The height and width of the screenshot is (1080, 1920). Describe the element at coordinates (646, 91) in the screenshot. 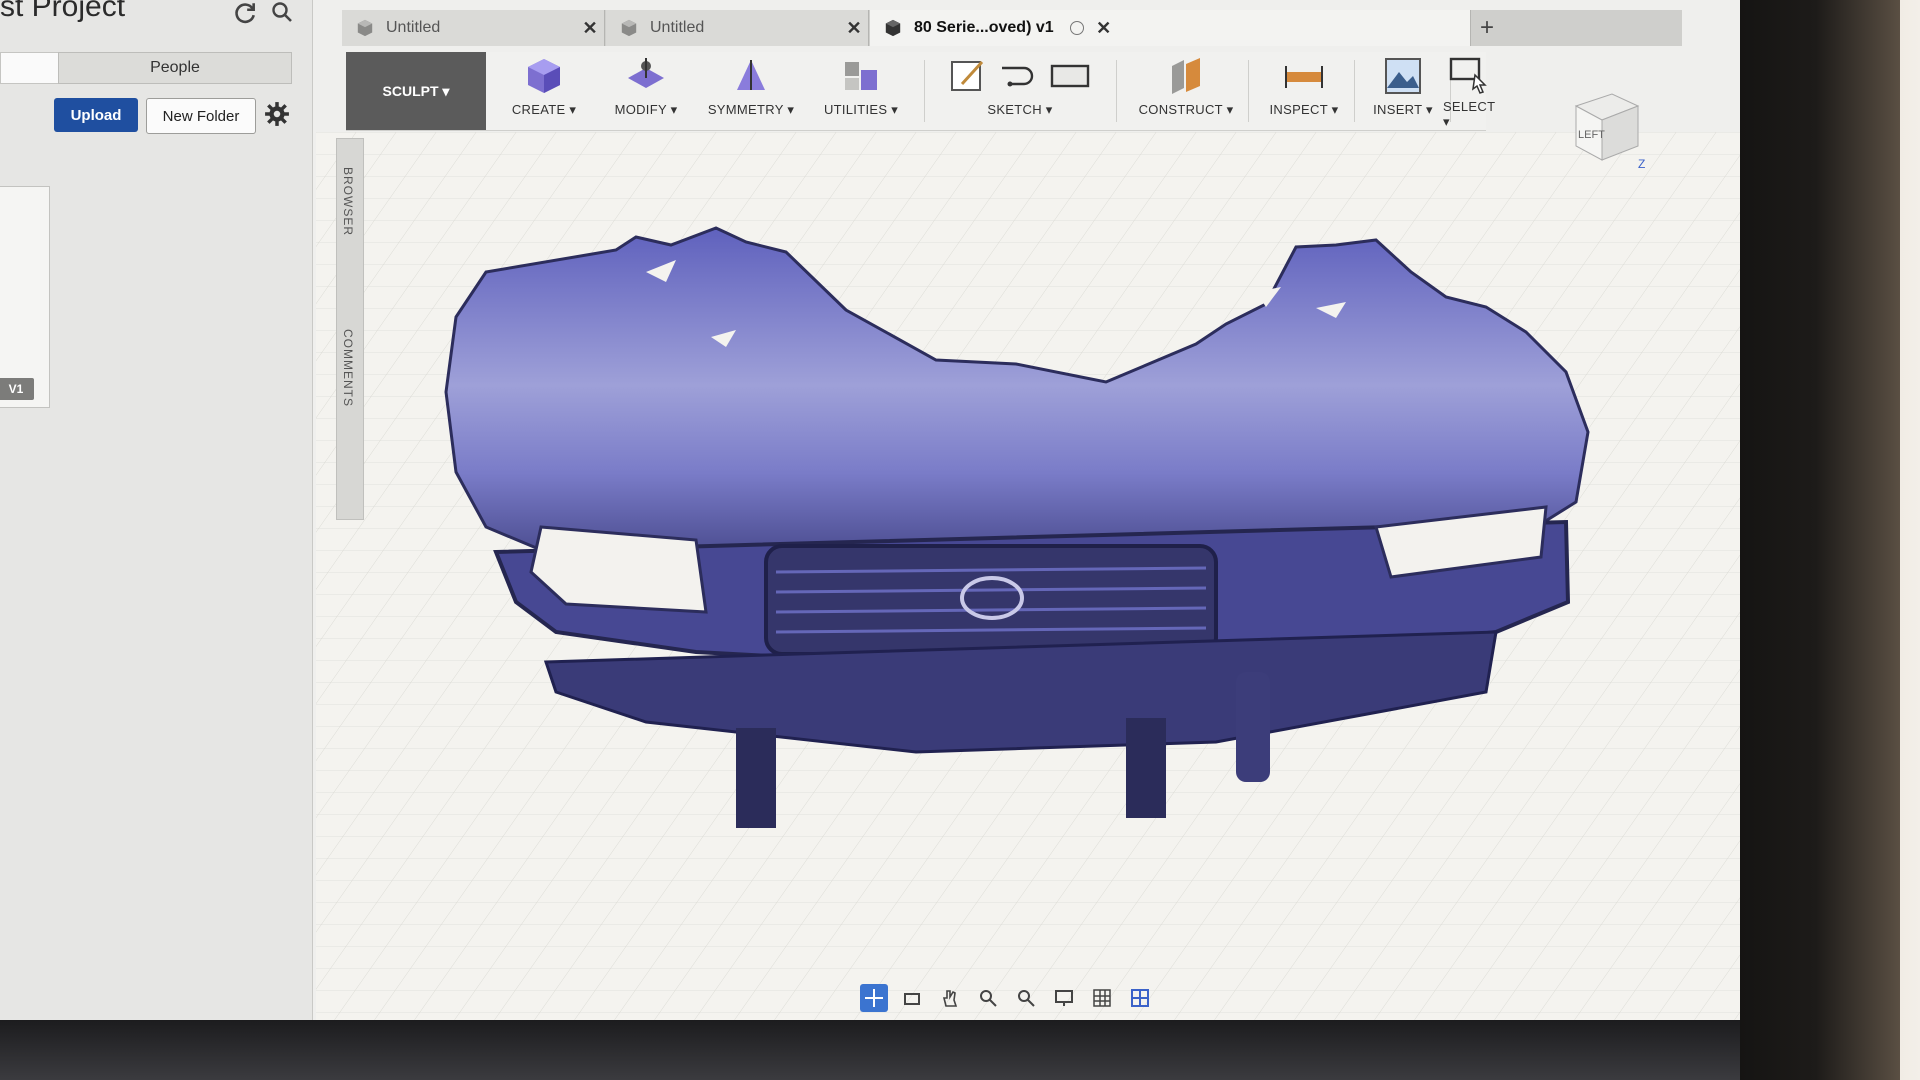

I see `modify-menu: MODIFY ▾` at that location.